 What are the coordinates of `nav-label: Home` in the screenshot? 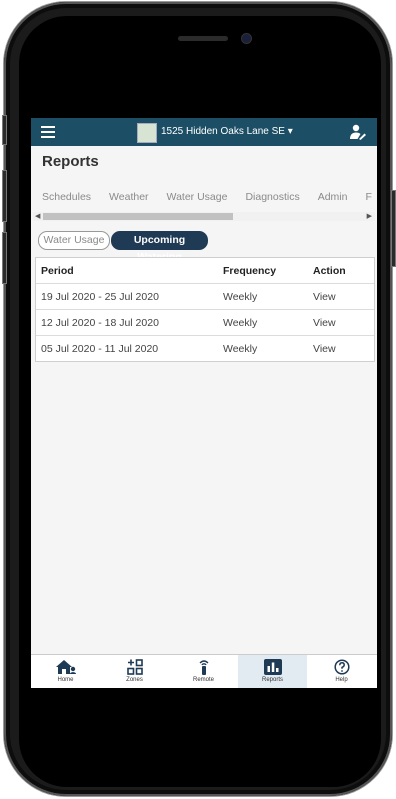 It's located at (65, 680).